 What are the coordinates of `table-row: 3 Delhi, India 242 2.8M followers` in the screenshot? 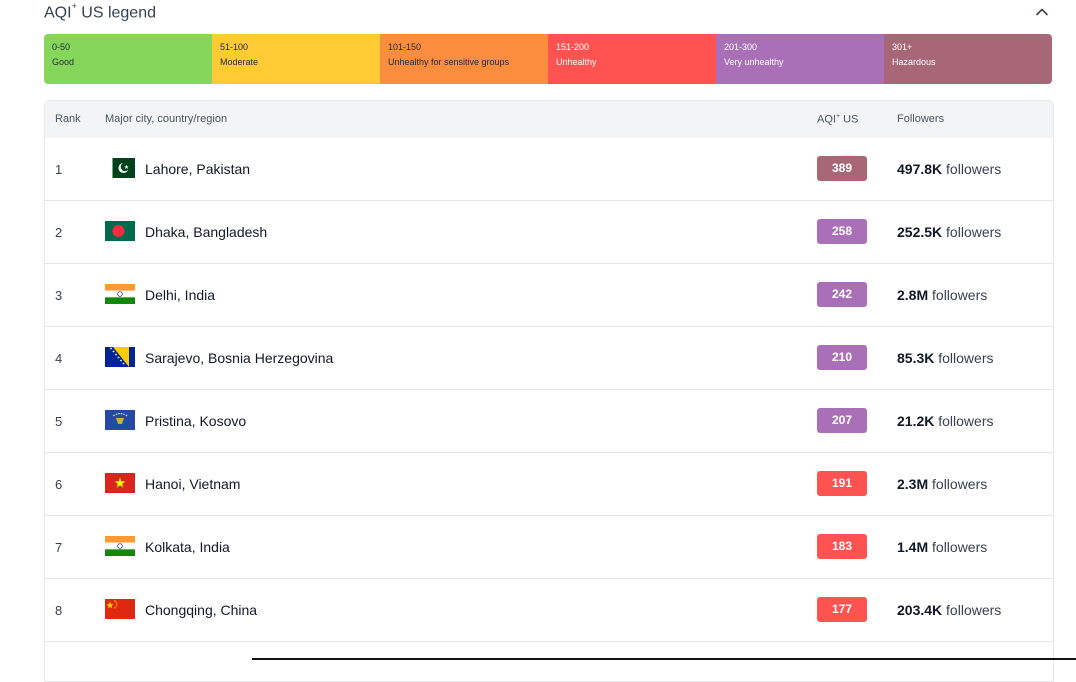 It's located at (549, 295).